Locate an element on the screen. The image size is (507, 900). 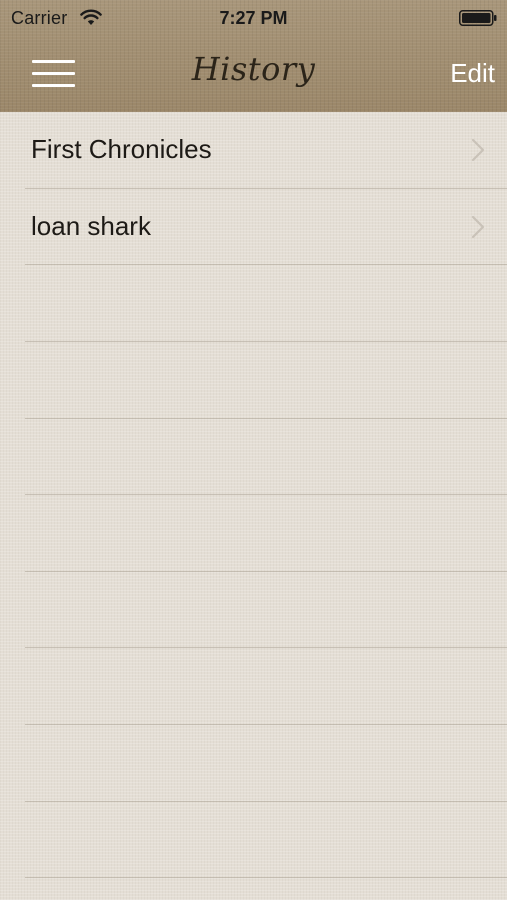
battery-icon is located at coordinates (478, 18).